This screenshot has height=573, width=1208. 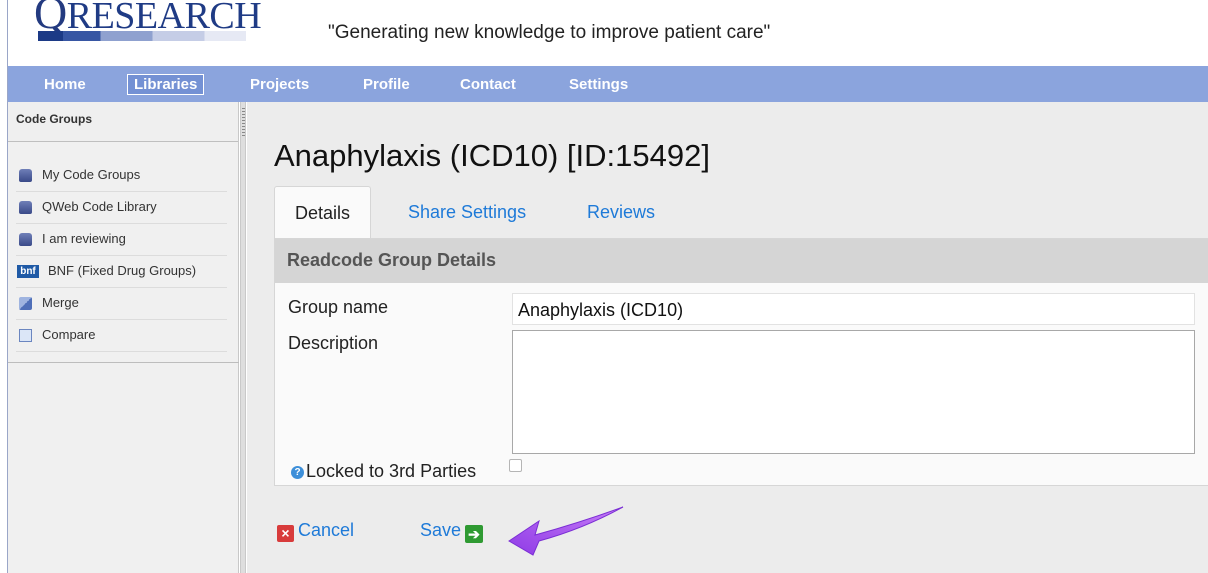 I want to click on compare-icon, so click(x=25, y=335).